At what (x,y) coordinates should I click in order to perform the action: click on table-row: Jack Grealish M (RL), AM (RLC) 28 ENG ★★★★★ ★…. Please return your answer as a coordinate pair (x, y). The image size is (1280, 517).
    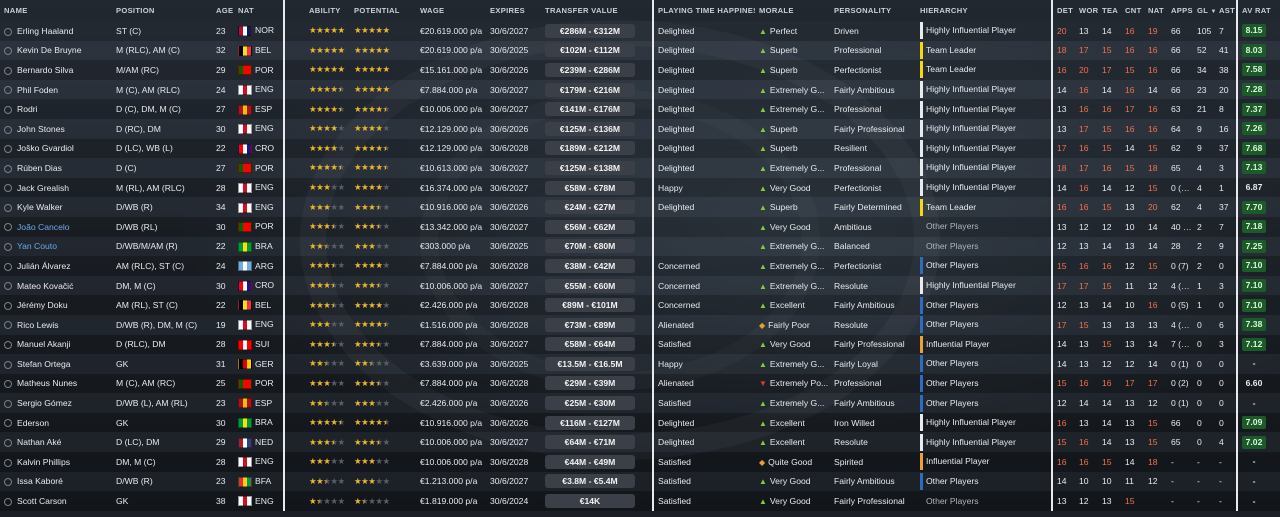
    Looking at the image, I should click on (640, 187).